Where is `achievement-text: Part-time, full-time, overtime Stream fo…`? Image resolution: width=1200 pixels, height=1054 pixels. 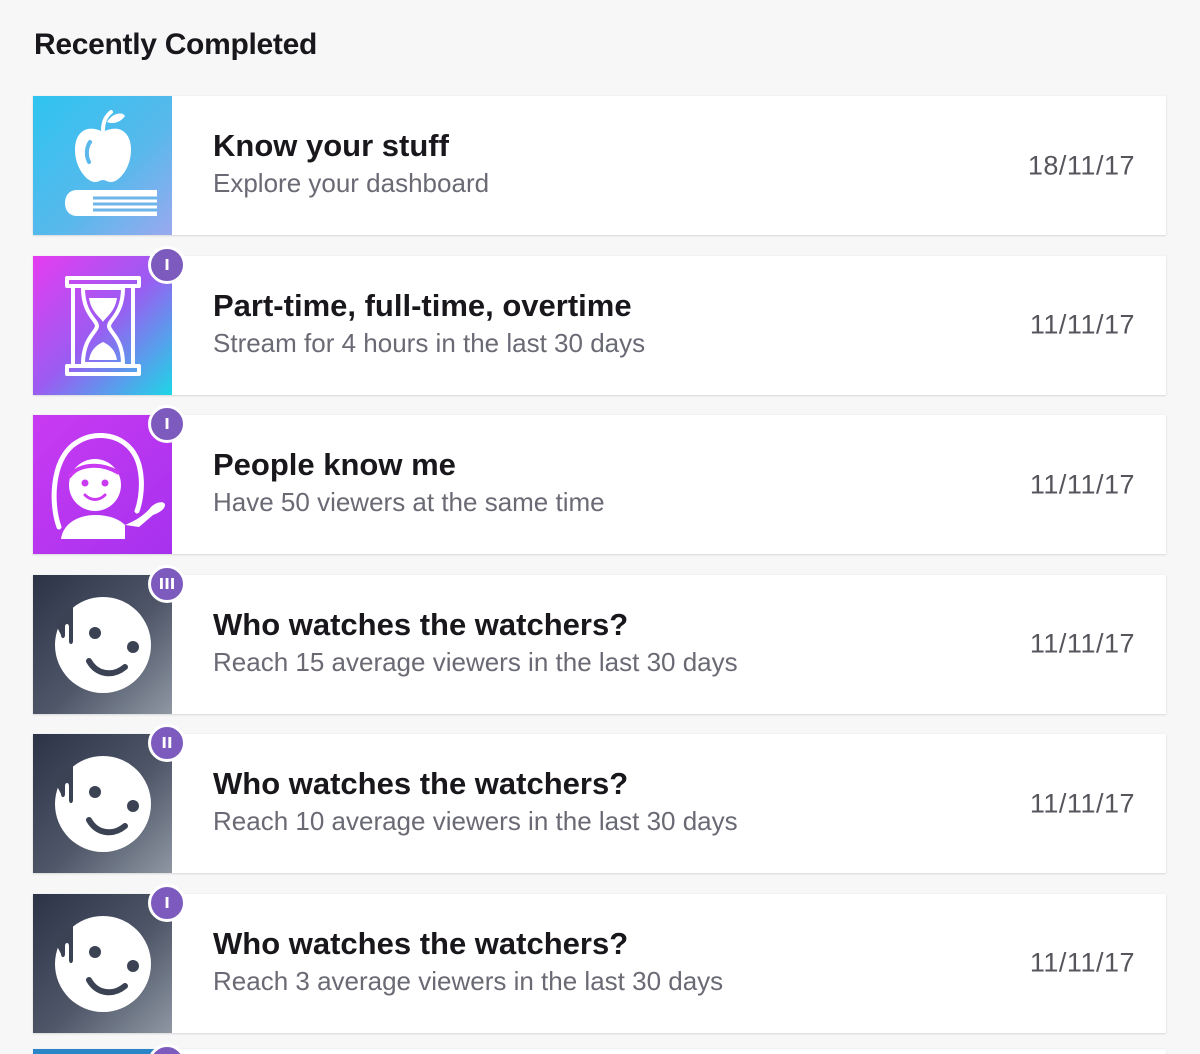
achievement-text: Part-time, full-time, overtime Stream fo… is located at coordinates (429, 323).